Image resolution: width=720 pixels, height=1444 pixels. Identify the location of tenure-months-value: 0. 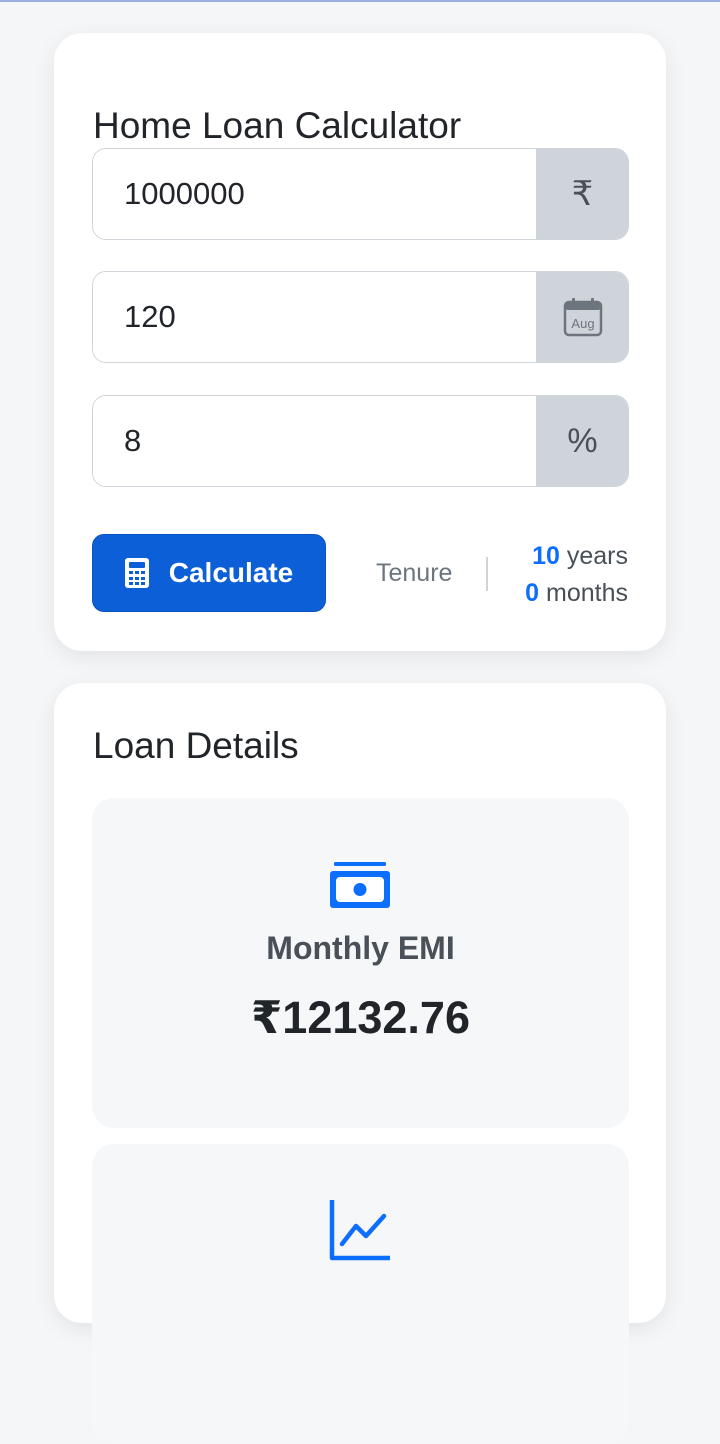
(532, 593).